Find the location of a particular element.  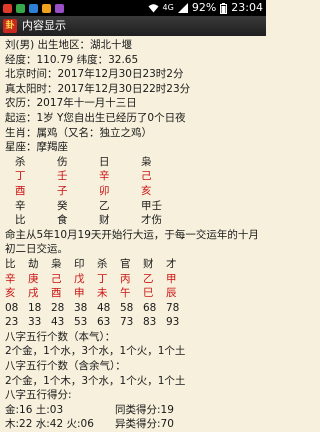

pillar-stems: 丁 壬 辛 己 is located at coordinates (134, 176).